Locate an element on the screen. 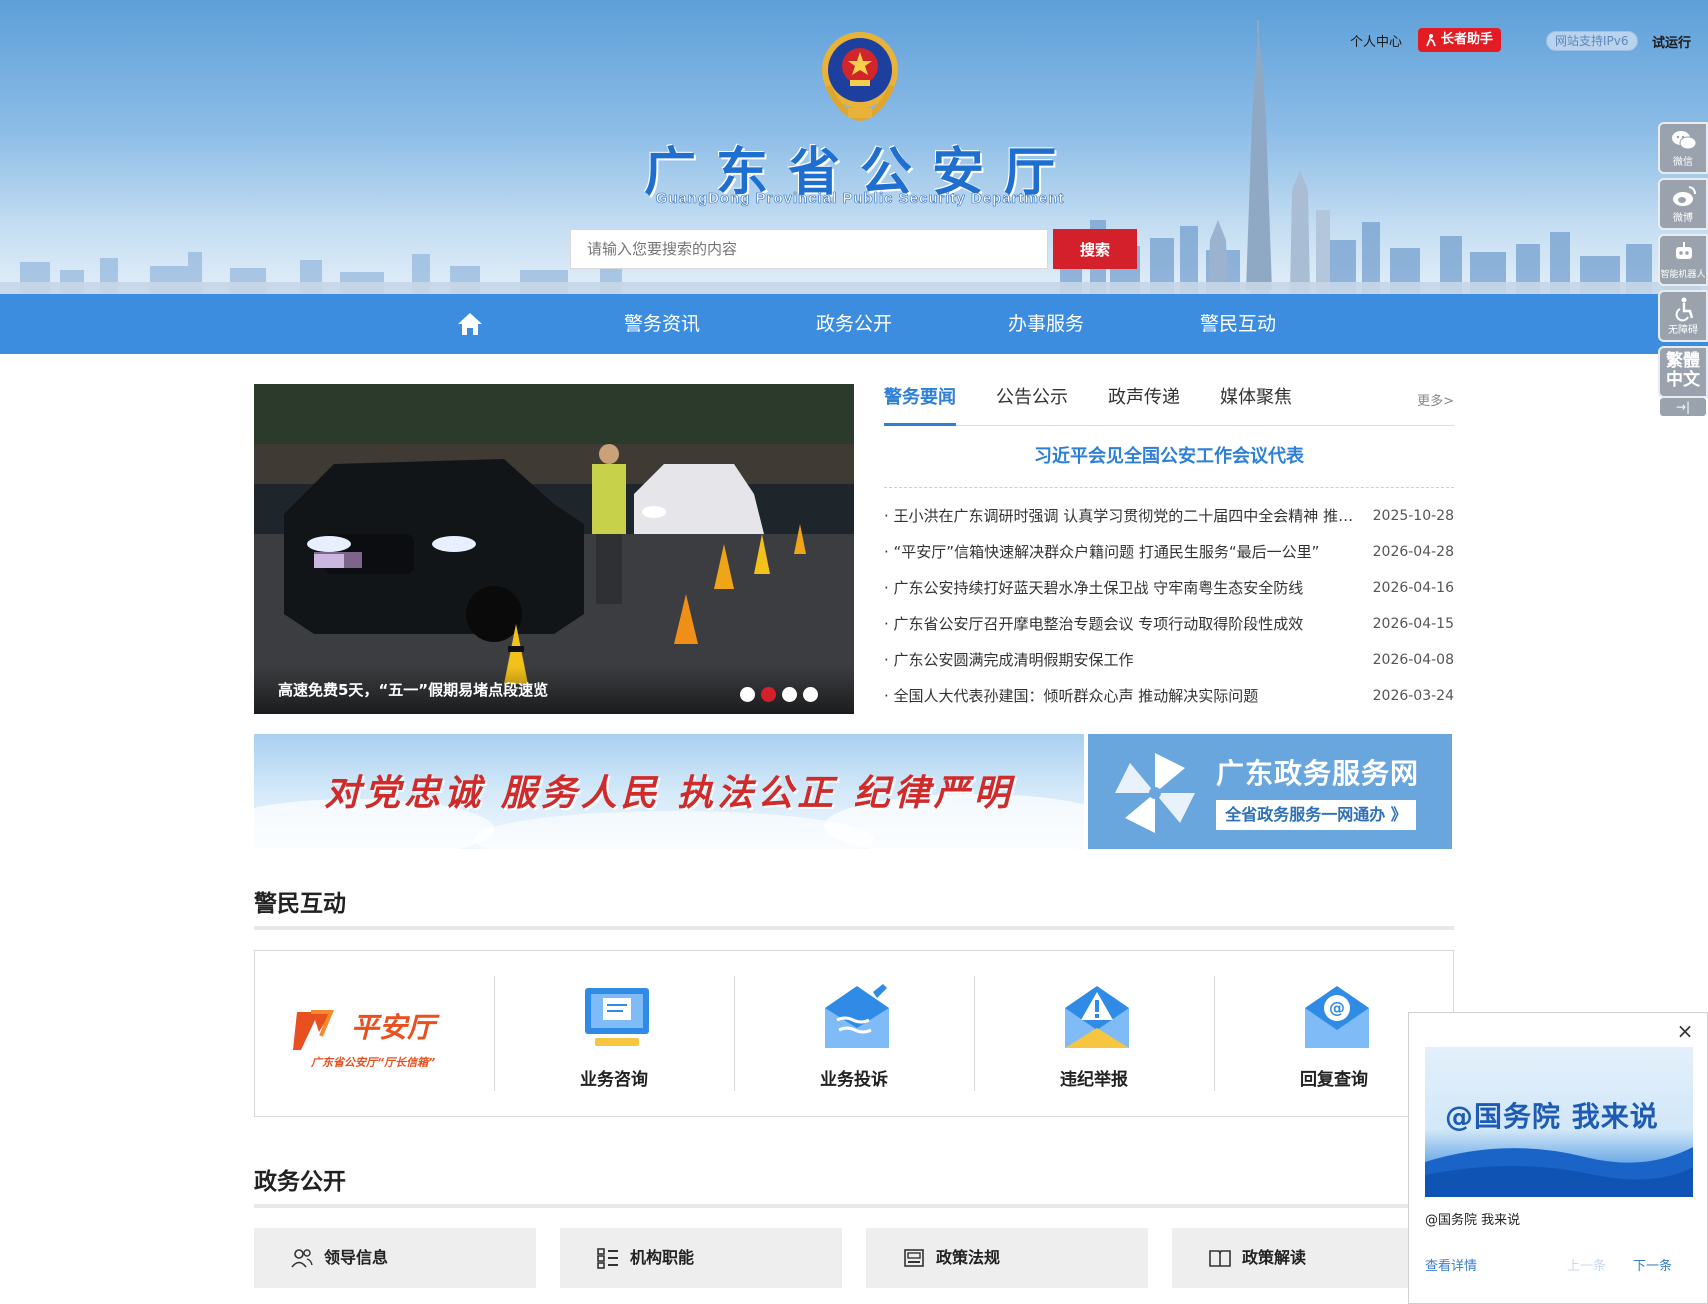 This screenshot has width=1708, height=1304. popup-next-button: 下一条 is located at coordinates (1652, 1264).